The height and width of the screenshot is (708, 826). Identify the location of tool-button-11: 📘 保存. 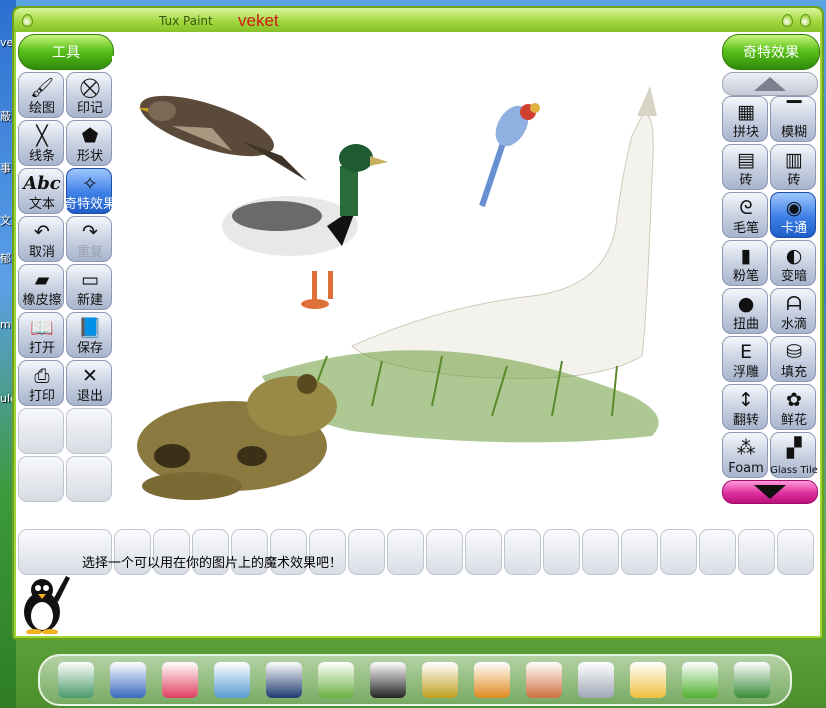
(89, 335).